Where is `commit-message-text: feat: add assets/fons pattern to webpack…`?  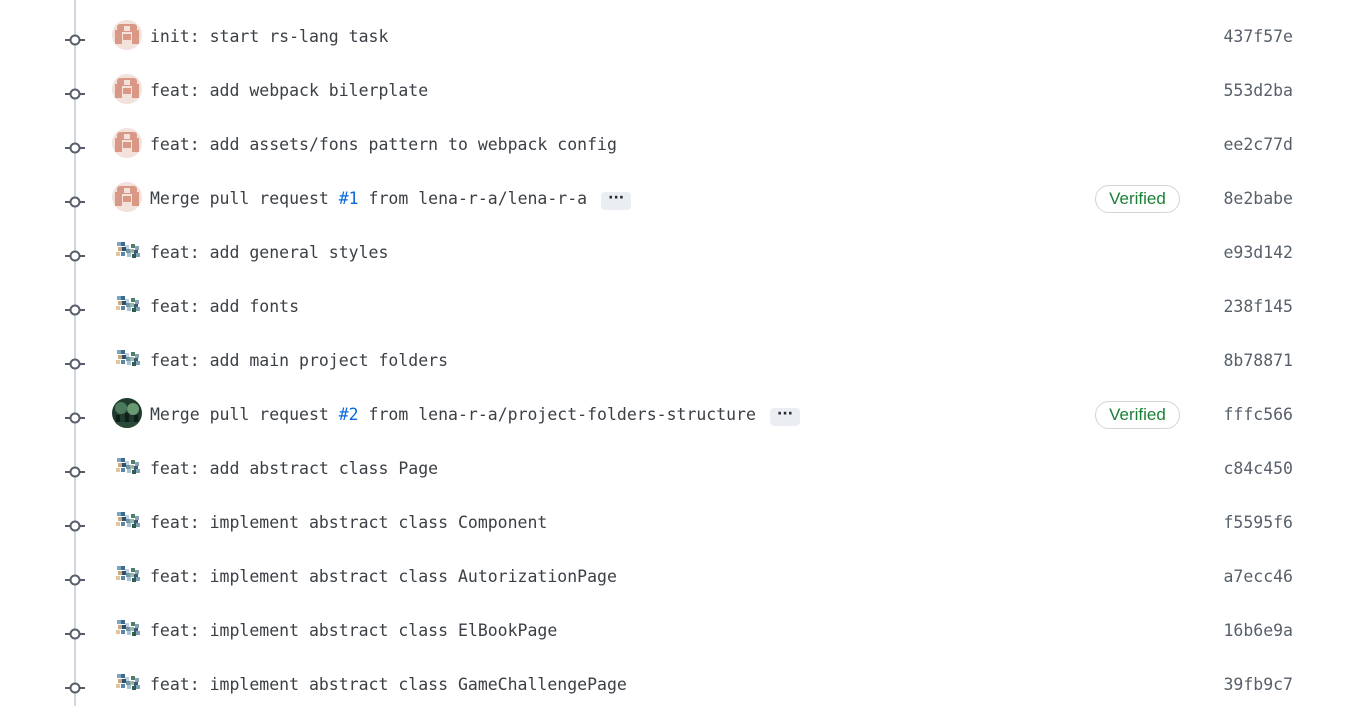
commit-message-text: feat: add assets/fons pattern to webpack… is located at coordinates (383, 144).